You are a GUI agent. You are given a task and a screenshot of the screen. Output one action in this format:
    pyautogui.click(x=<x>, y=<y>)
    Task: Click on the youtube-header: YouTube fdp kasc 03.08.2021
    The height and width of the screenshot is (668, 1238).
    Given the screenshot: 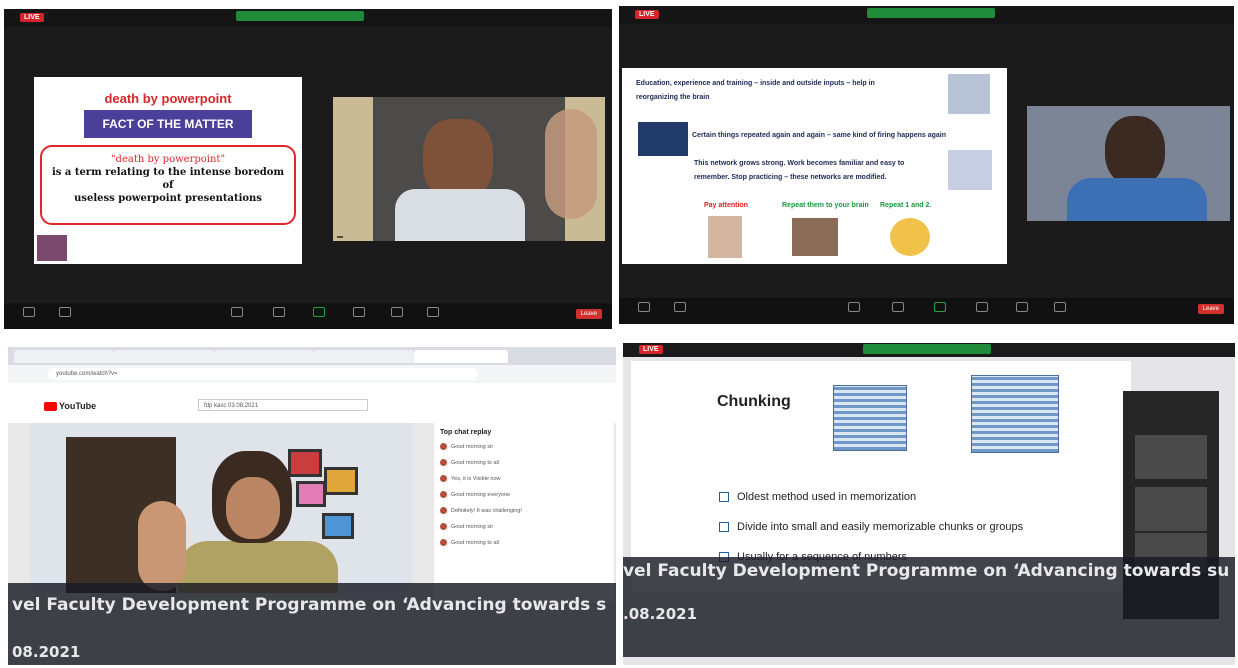 What is the action you would take?
    pyautogui.click(x=312, y=403)
    